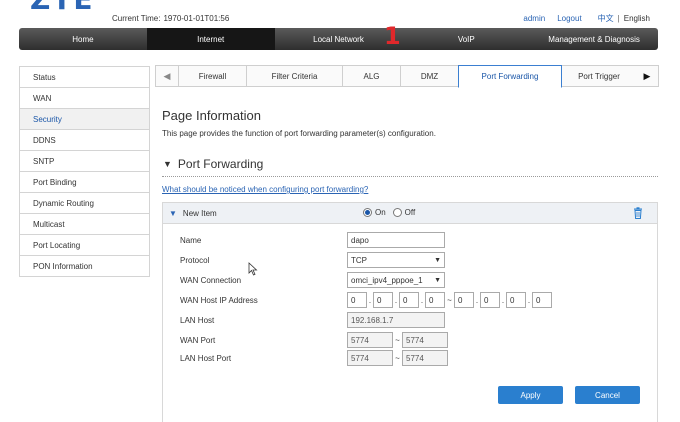  What do you see at coordinates (396, 240) in the screenshot?
I see `name-input: dapo` at bounding box center [396, 240].